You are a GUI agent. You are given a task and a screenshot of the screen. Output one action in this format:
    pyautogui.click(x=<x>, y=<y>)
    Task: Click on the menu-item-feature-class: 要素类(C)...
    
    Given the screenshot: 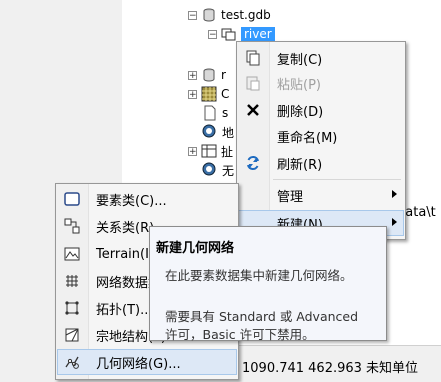 What is the action you would take?
    pyautogui.click(x=147, y=199)
    